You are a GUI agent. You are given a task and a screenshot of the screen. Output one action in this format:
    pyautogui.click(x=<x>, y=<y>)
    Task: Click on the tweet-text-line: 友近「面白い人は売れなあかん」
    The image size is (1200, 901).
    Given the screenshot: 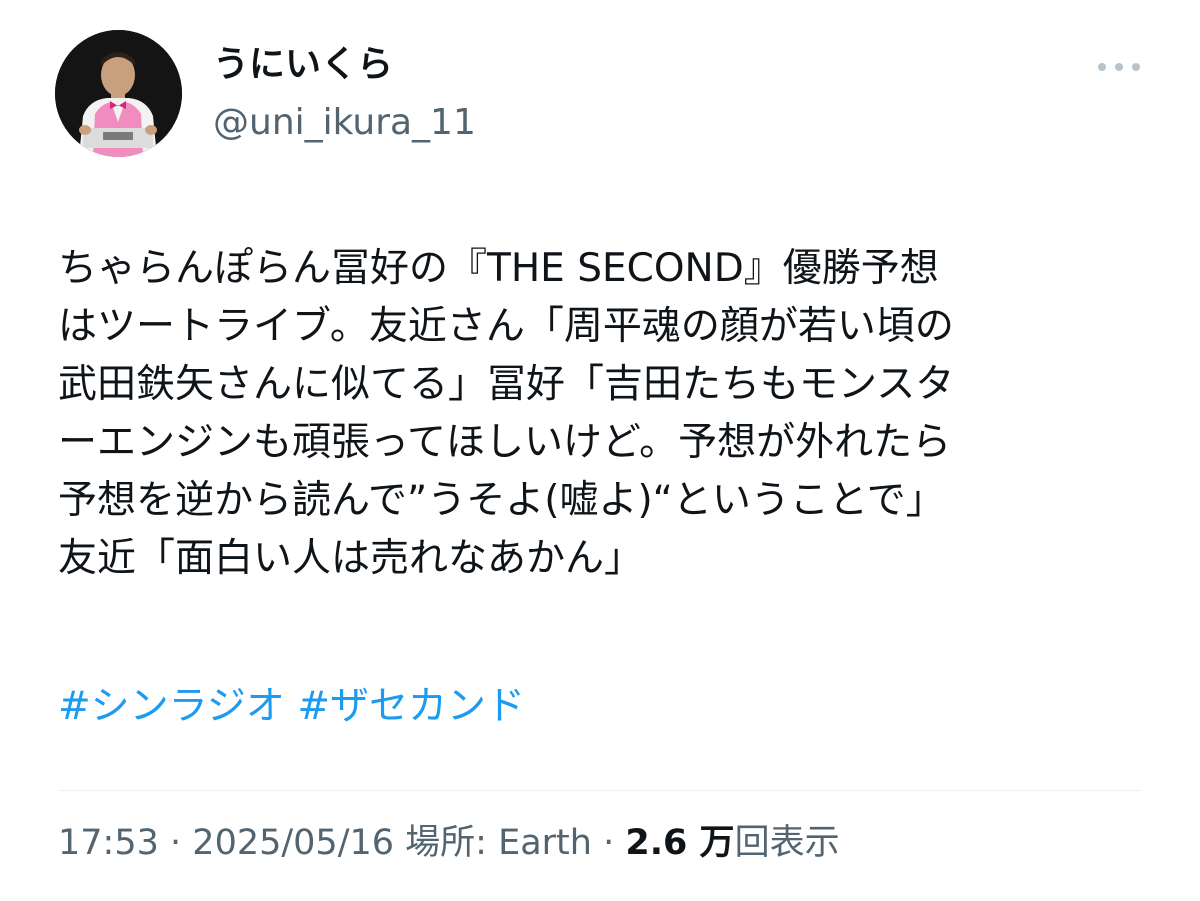 What is the action you would take?
    pyautogui.click(x=351, y=558)
    